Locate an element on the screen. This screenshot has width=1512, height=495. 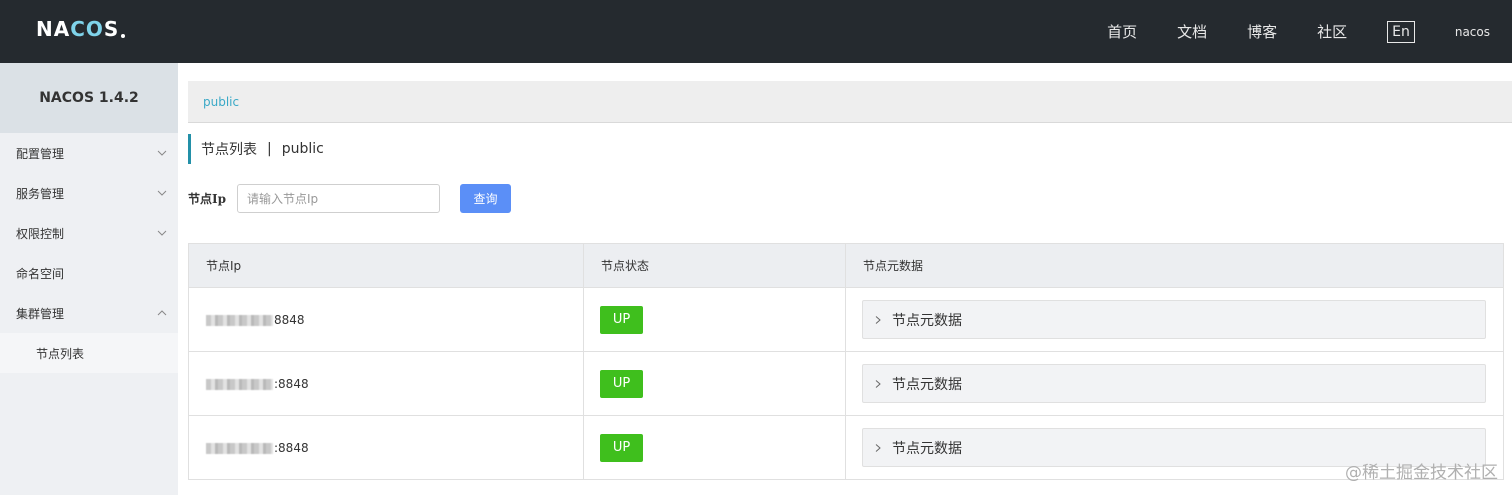
column-header-node-metadata: 节点元数据 is located at coordinates (1174, 265).